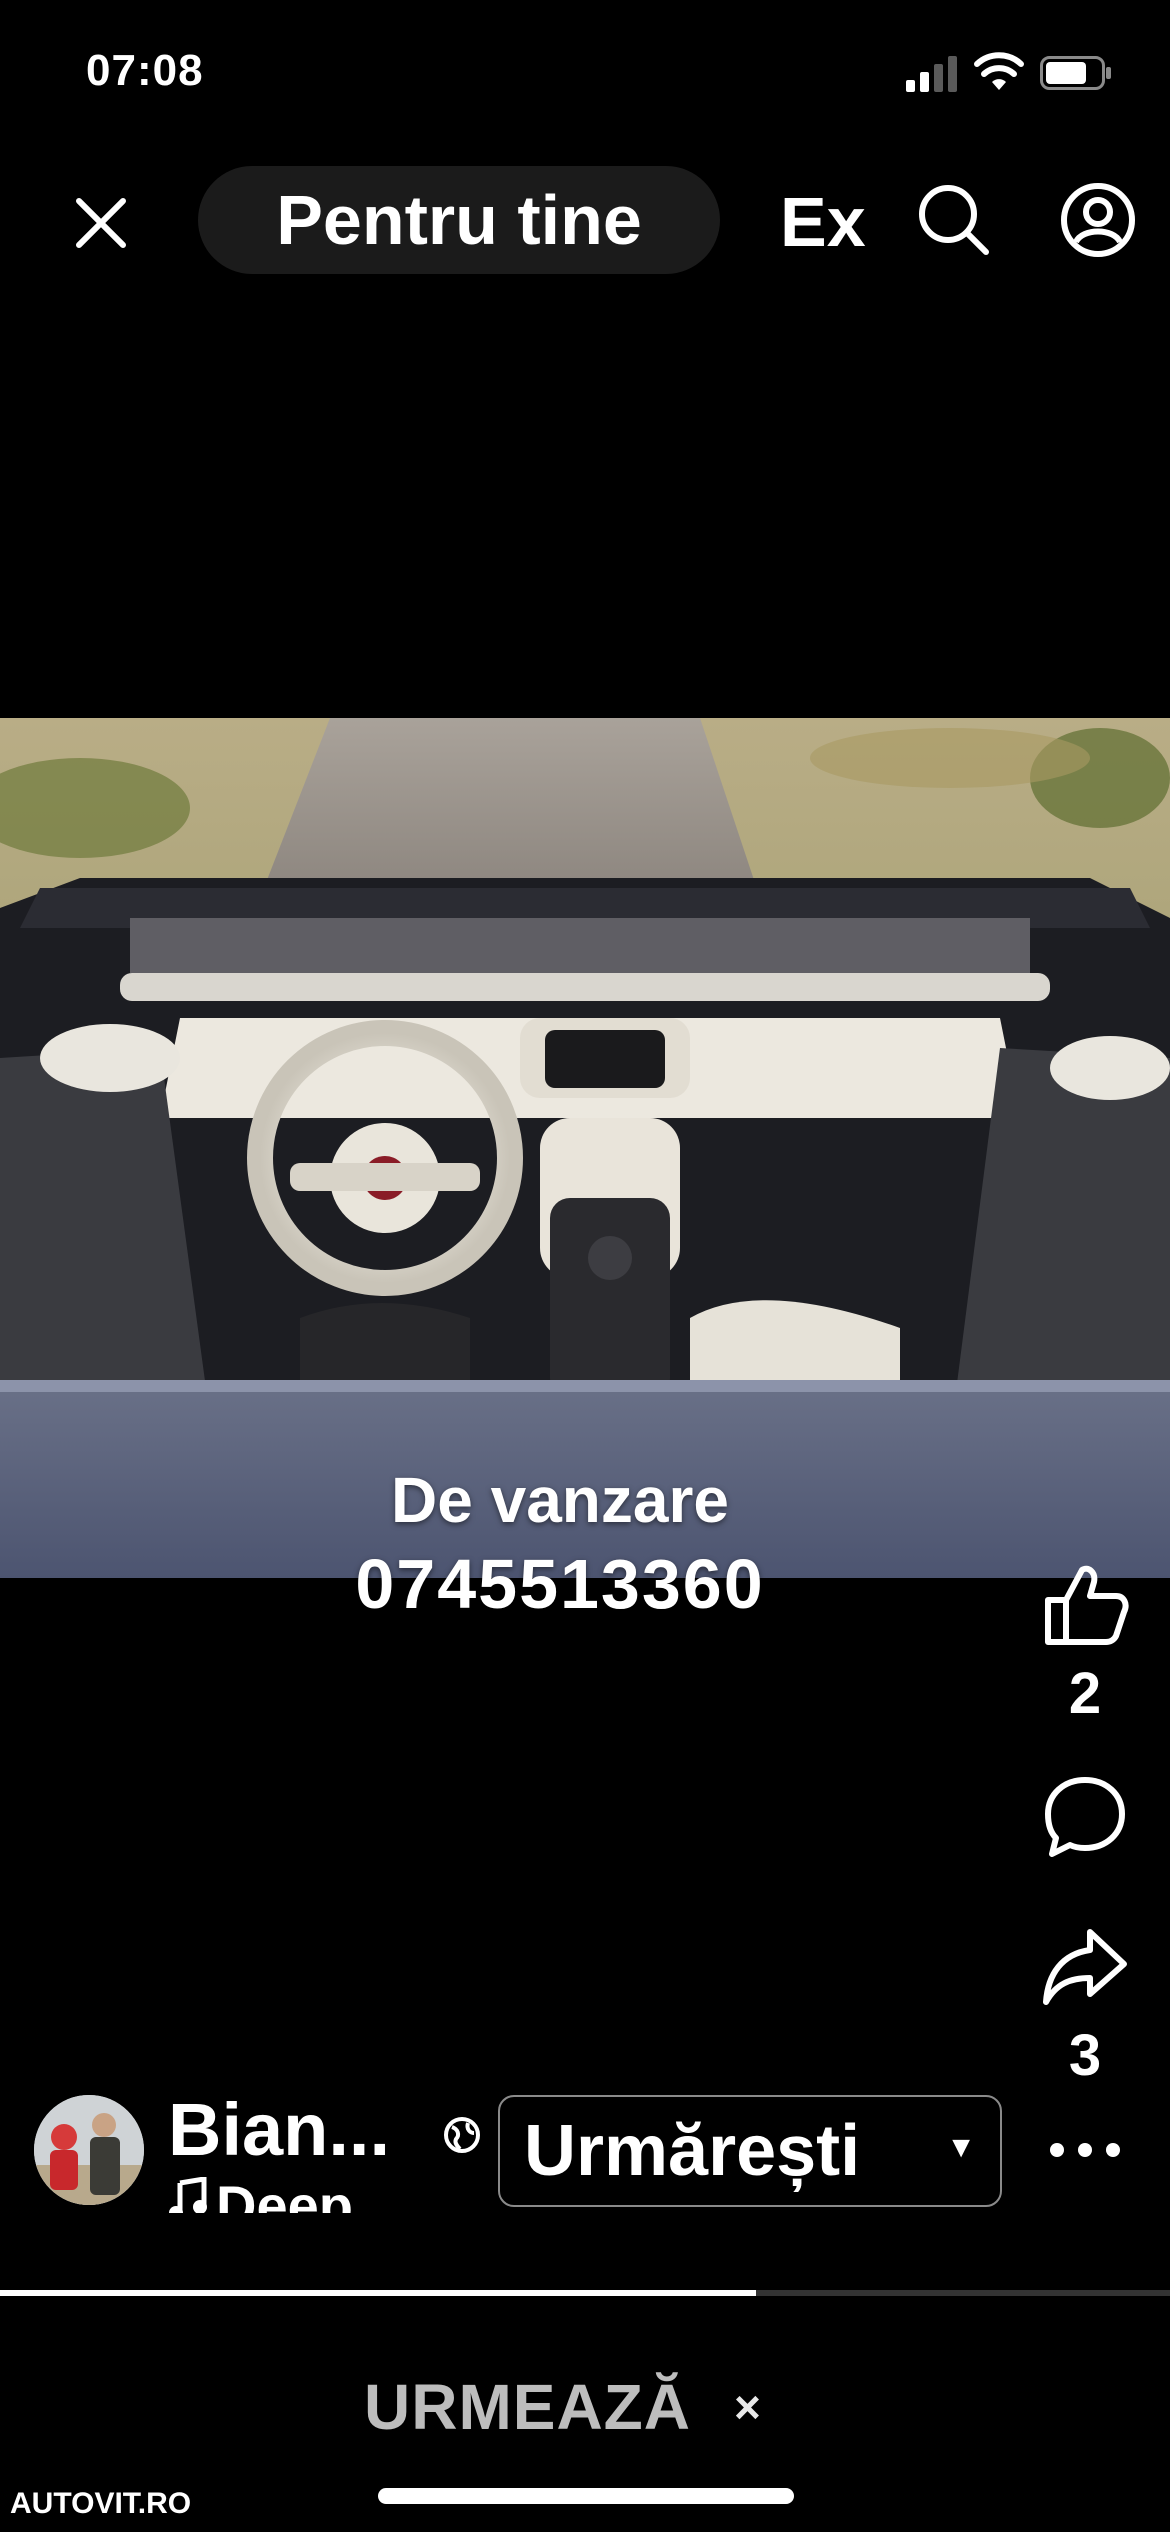 This screenshot has height=2532, width=1170. What do you see at coordinates (459, 220) in the screenshot?
I see `tab-pentru-tine: Pentru tine` at bounding box center [459, 220].